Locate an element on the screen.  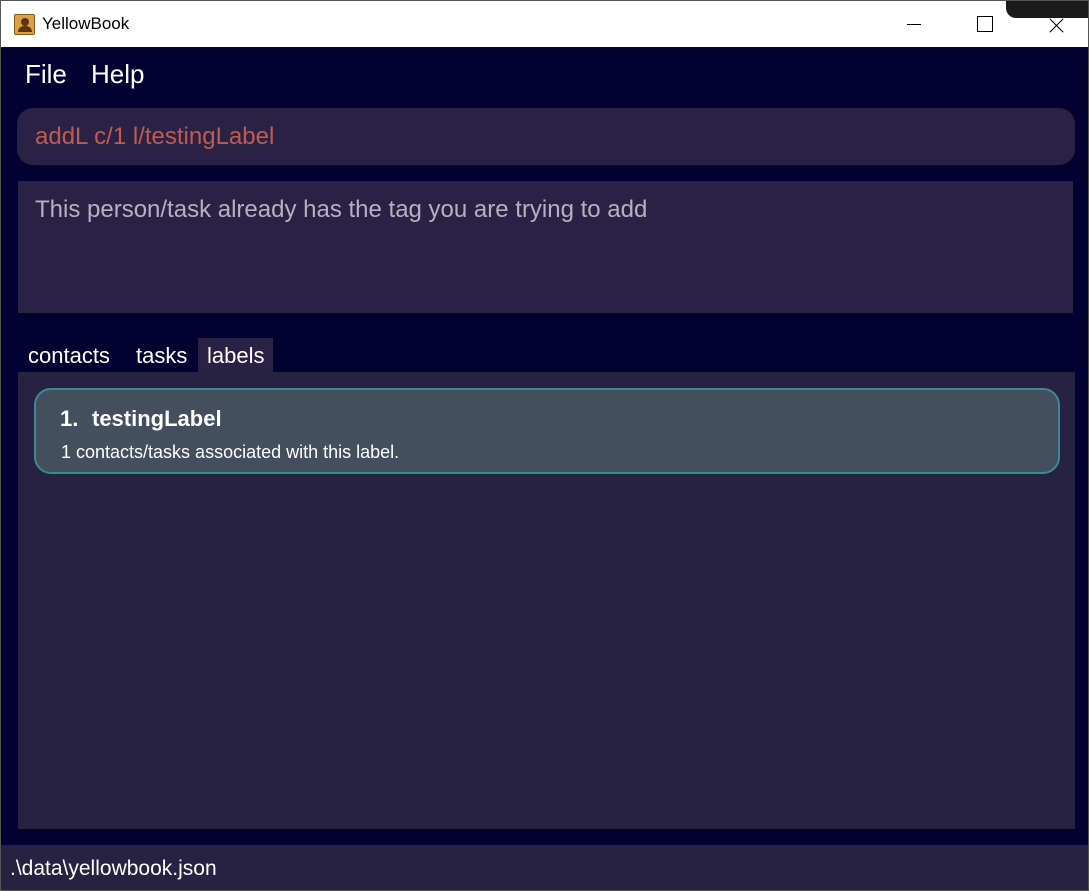
tab-contacts: contacts is located at coordinates (69, 355).